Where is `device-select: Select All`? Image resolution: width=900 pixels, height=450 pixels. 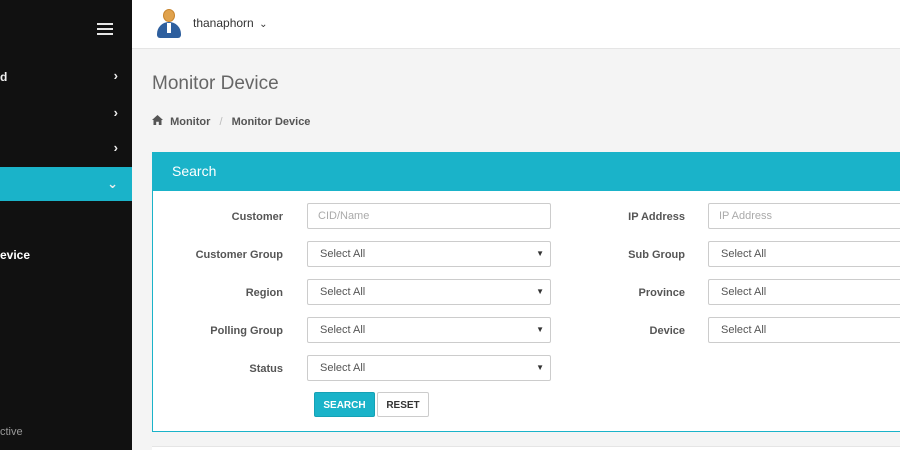 device-select: Select All is located at coordinates (804, 330).